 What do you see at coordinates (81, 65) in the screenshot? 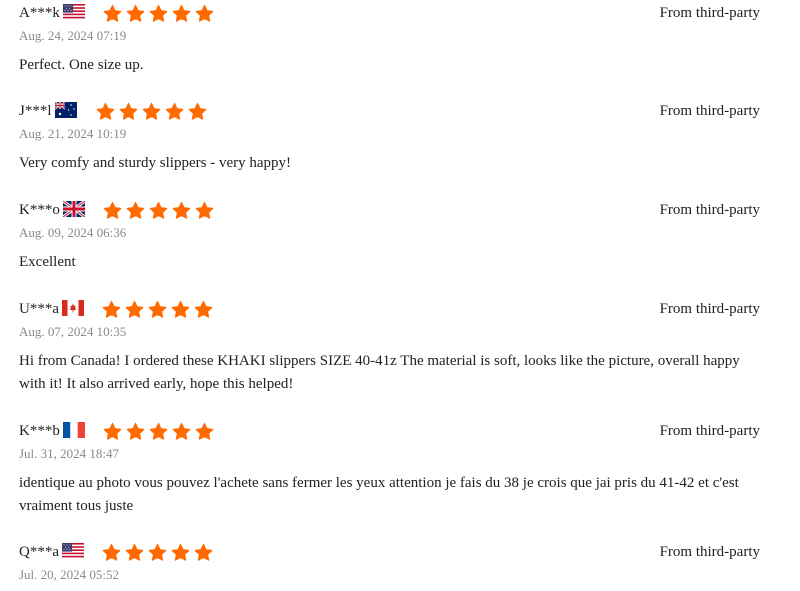
I see `review-text: Perfect. One size up.` at bounding box center [81, 65].